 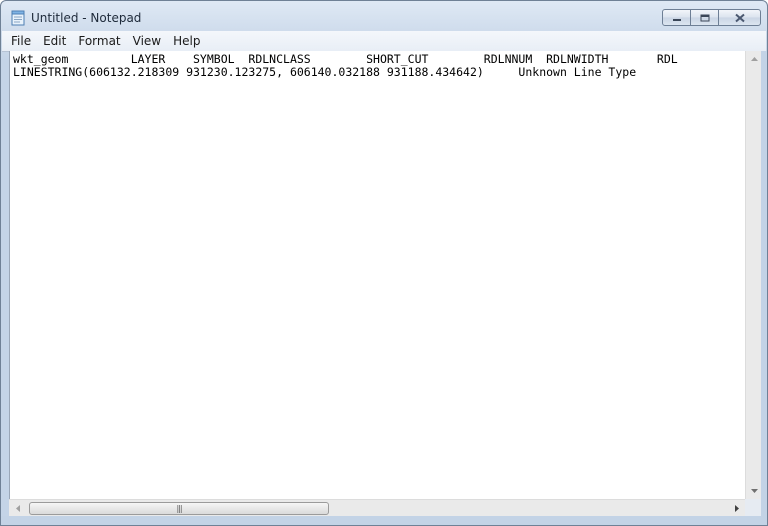 I want to click on close-button, so click(x=739, y=17).